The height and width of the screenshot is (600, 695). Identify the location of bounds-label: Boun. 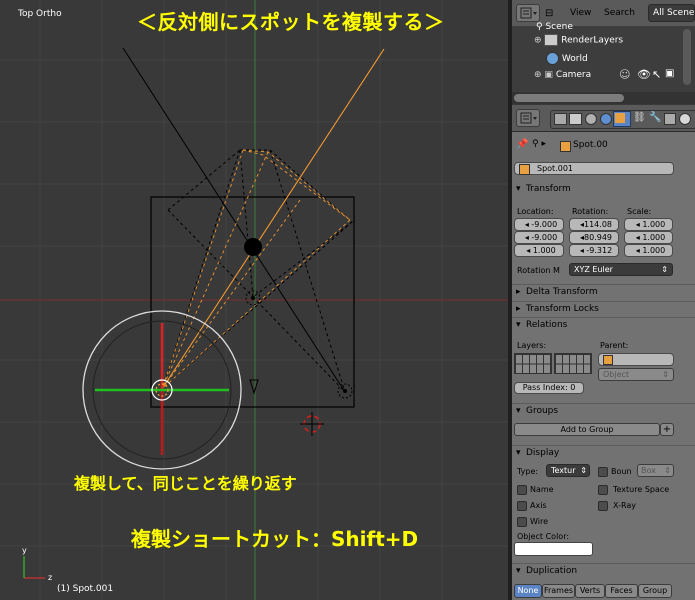
(621, 471).